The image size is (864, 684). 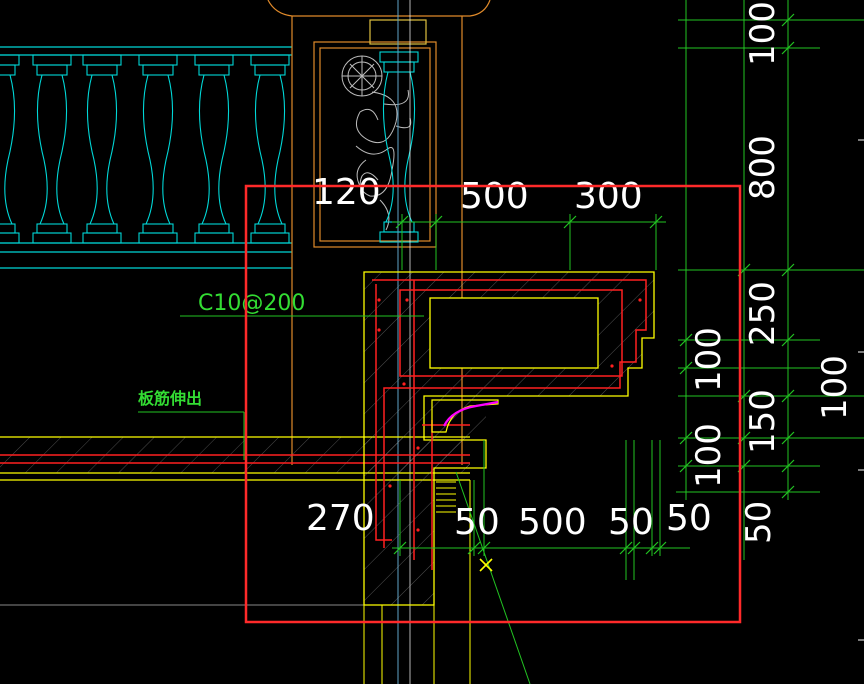 What do you see at coordinates (494, 196) in the screenshot?
I see `dim-top-500: 500` at bounding box center [494, 196].